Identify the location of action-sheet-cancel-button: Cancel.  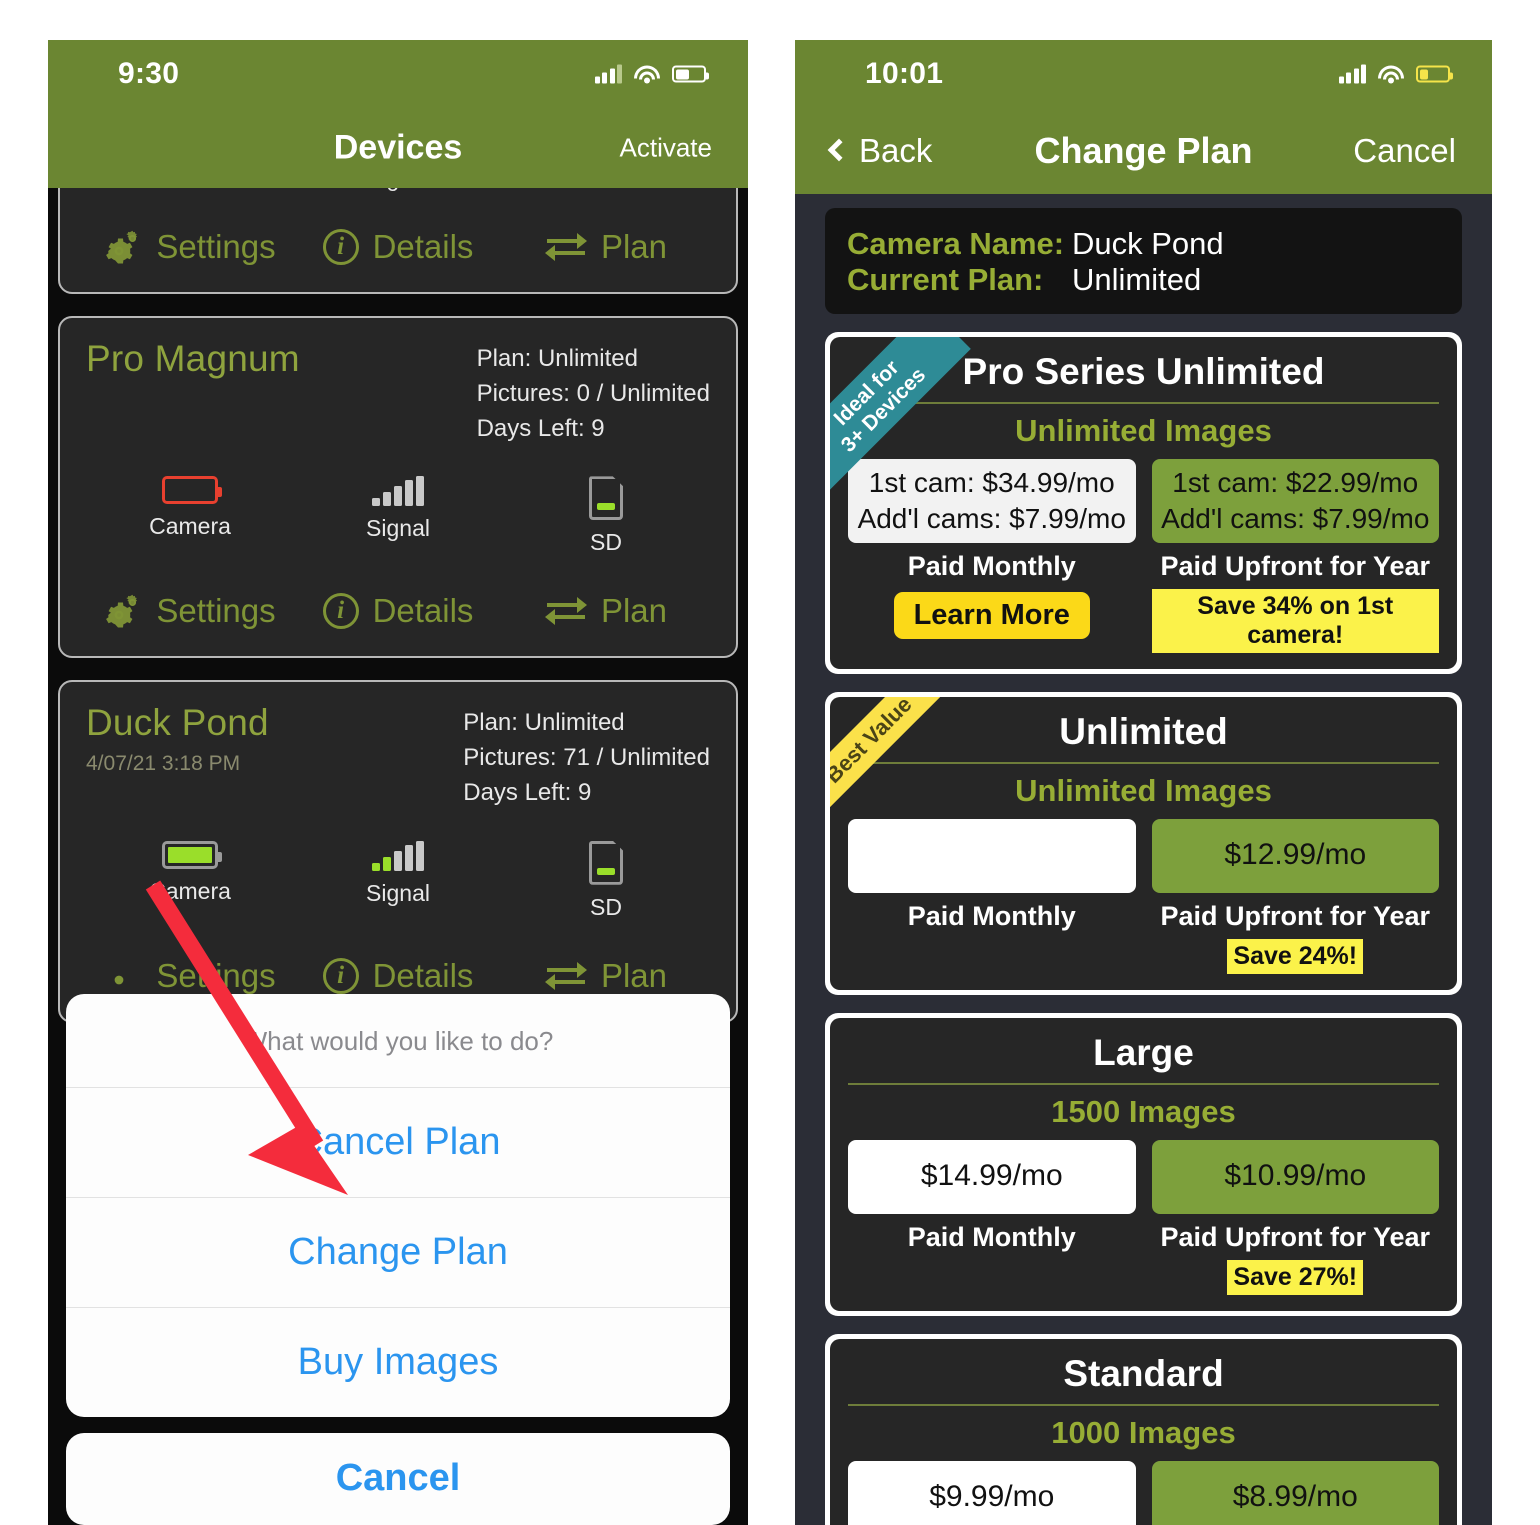
(398, 1479).